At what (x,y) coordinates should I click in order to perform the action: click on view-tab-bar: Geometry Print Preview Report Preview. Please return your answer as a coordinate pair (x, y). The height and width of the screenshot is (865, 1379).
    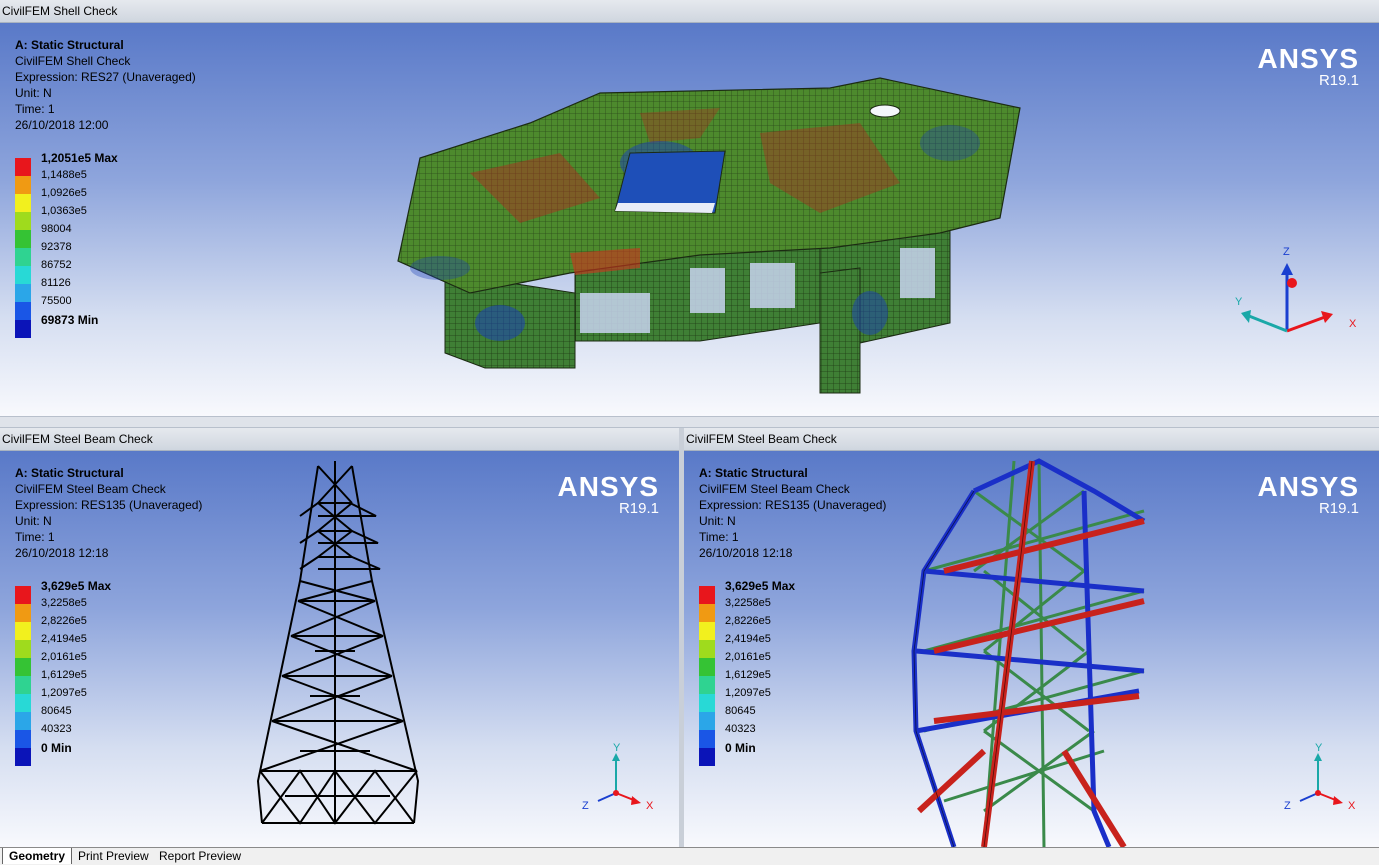
    Looking at the image, I should click on (689, 856).